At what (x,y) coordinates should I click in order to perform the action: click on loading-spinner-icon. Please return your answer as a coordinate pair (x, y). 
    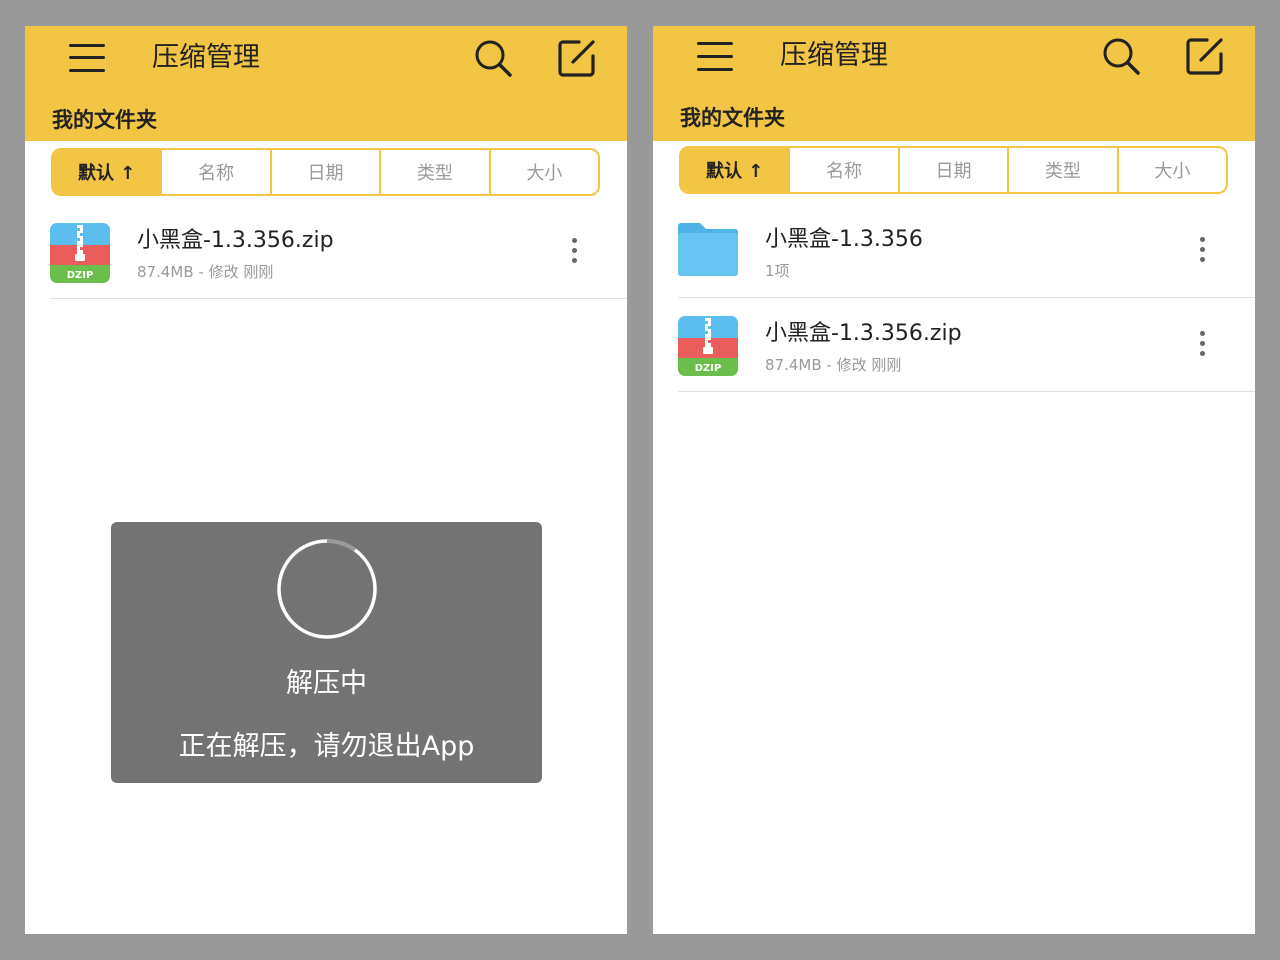
    Looking at the image, I should click on (327, 588).